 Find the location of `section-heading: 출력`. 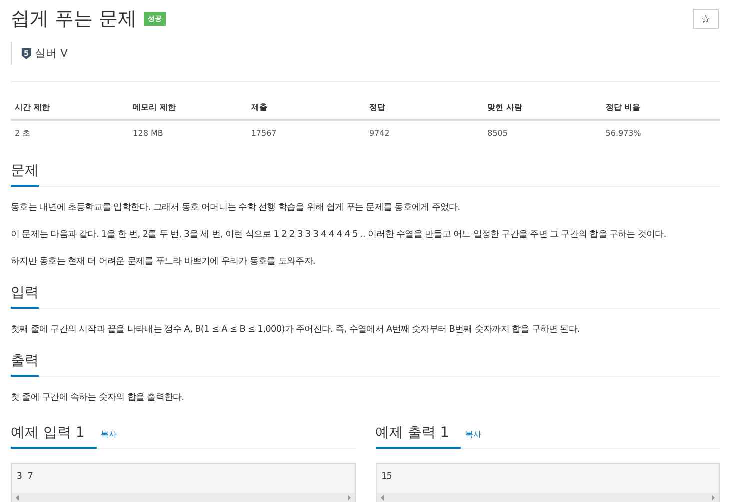

section-heading: 출력 is located at coordinates (25, 364).